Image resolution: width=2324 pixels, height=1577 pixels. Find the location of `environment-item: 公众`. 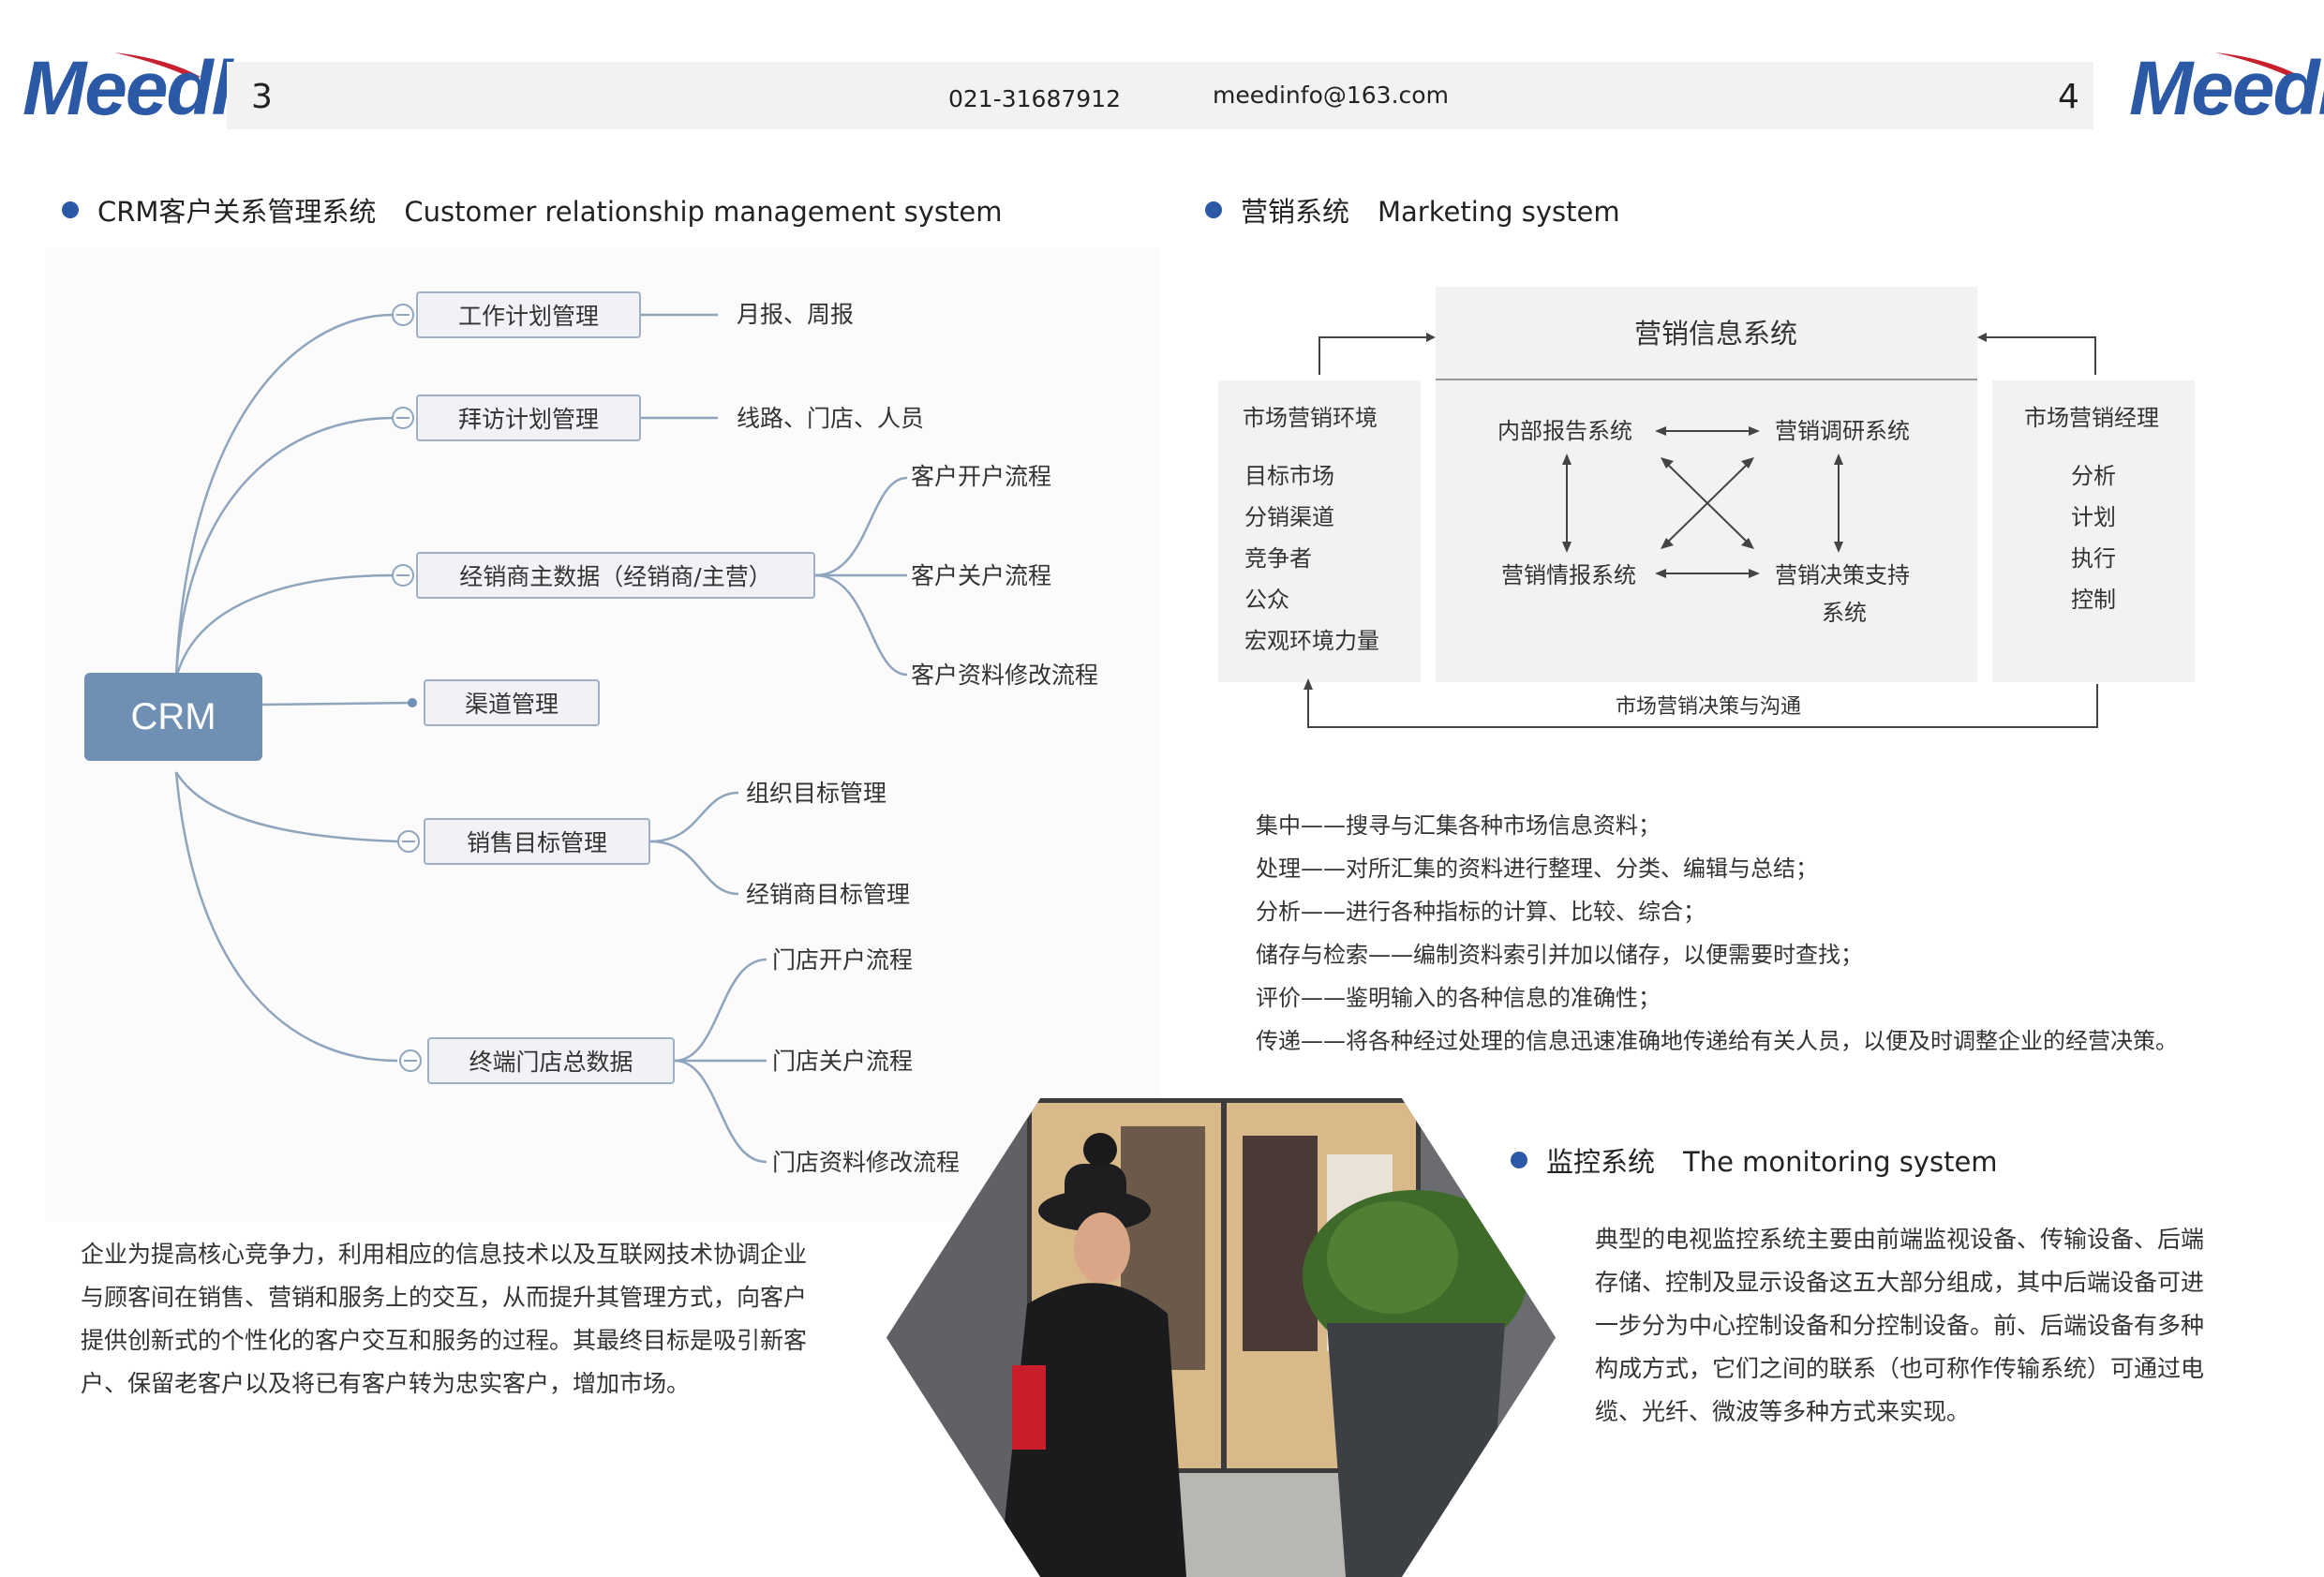

environment-item: 公众 is located at coordinates (1266, 600).